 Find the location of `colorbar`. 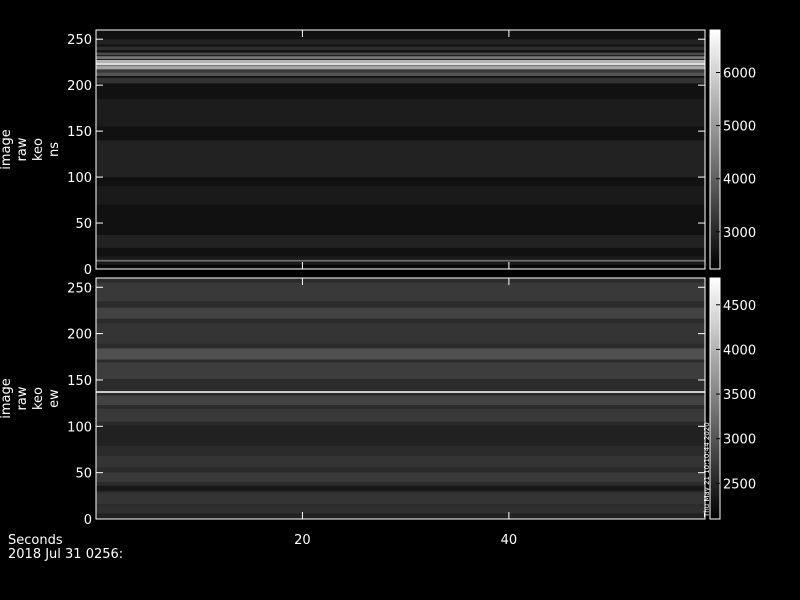

colorbar is located at coordinates (715, 149).